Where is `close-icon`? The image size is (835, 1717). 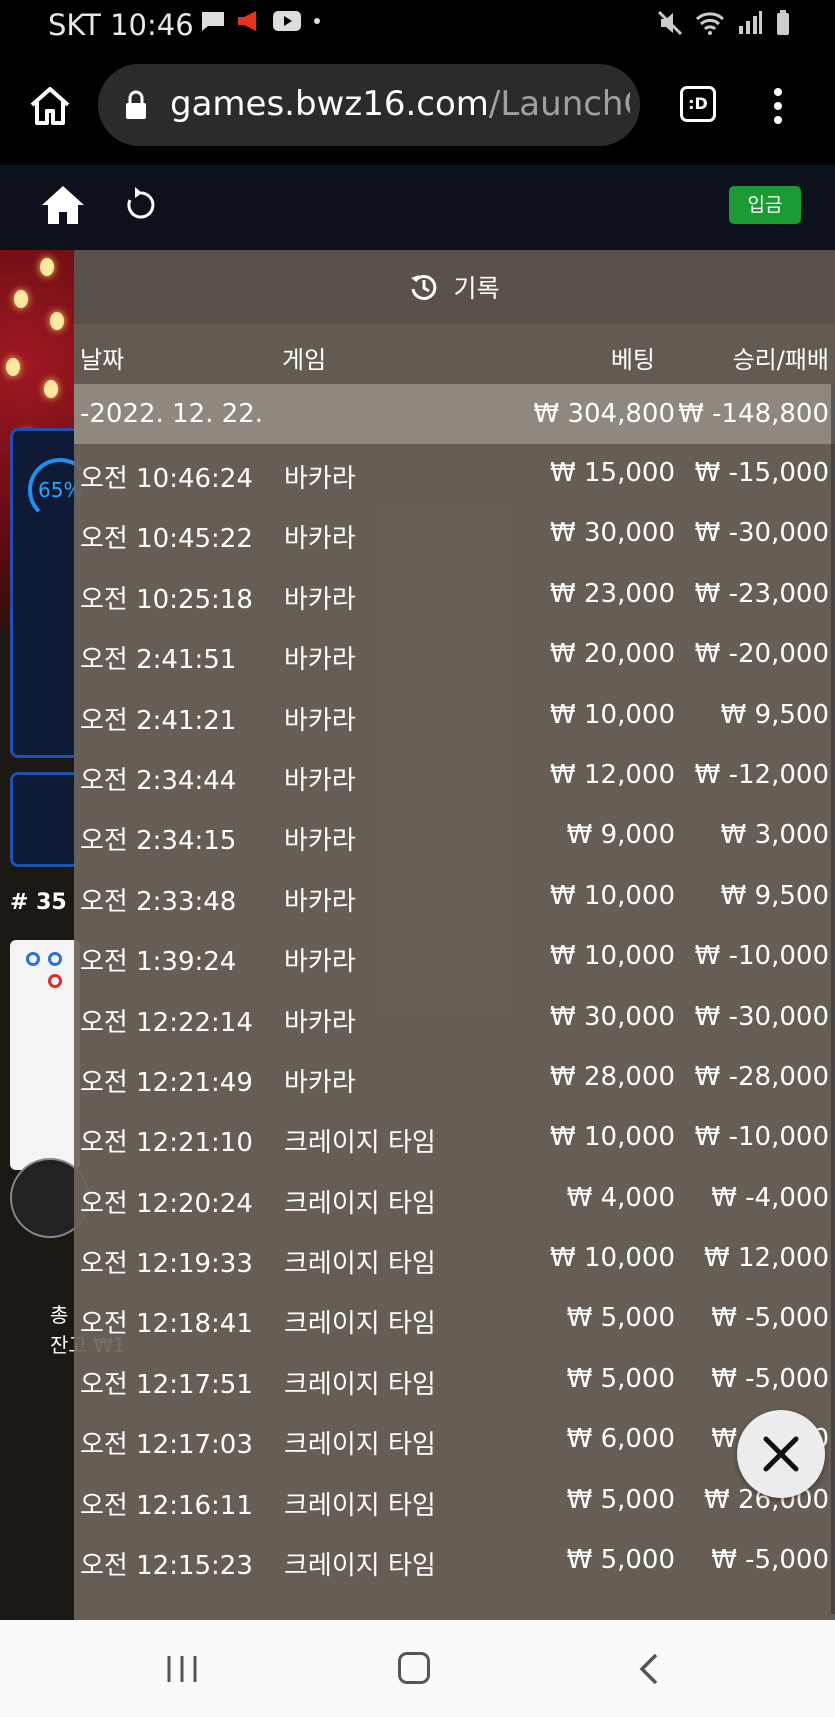
close-icon is located at coordinates (781, 1454).